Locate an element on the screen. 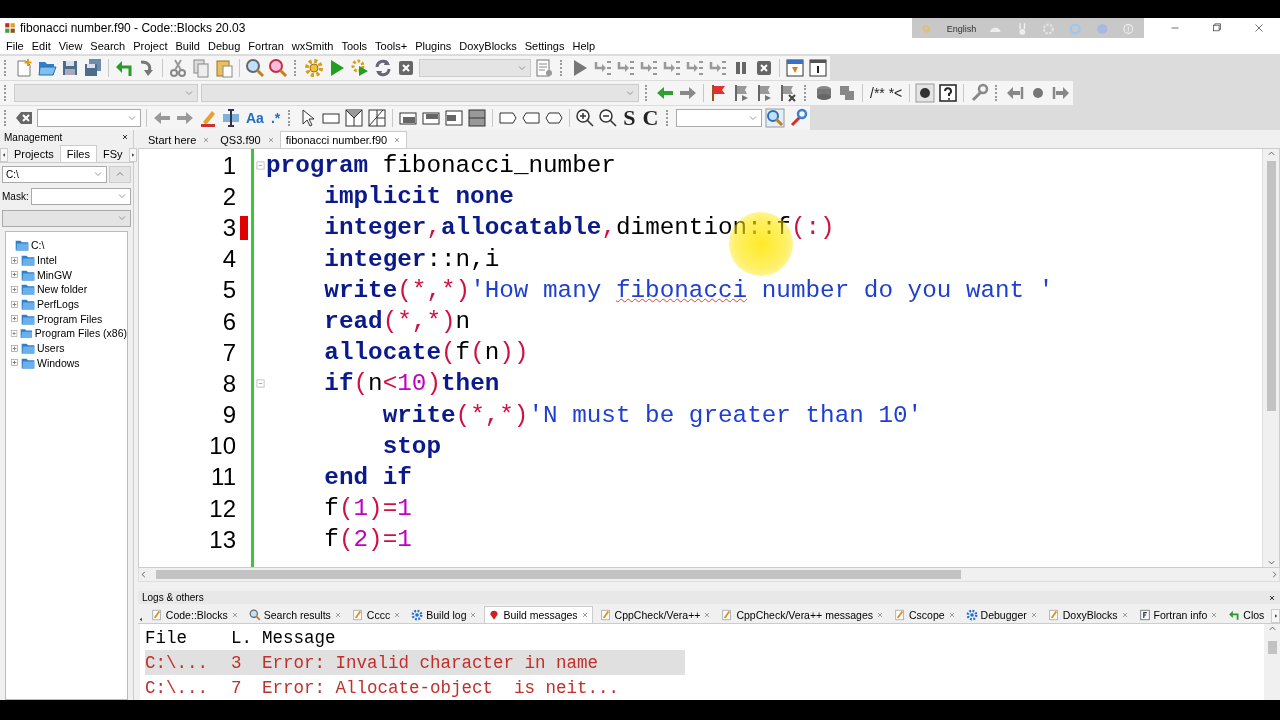 Image resolution: width=1280 pixels, height=720 pixels. tree-item: MinGW is located at coordinates (54, 274).